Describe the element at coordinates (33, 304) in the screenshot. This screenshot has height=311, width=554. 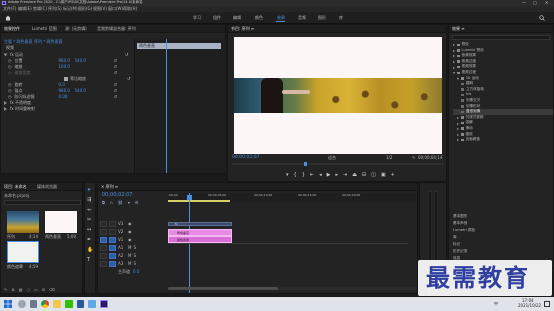
I see `task-view-icon` at that location.